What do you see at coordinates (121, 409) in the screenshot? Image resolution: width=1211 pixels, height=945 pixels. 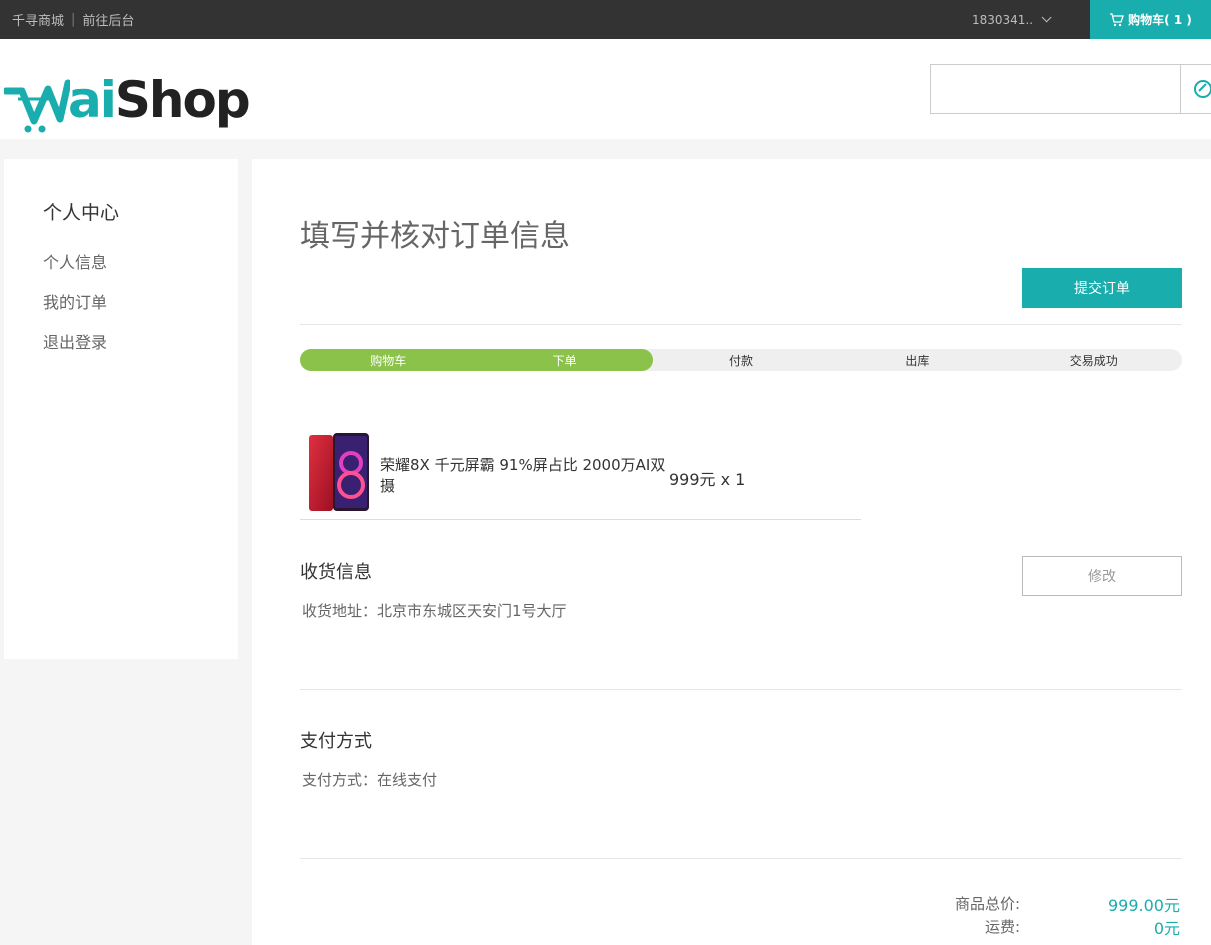 I see `sidebar: 个人中心 个人信息 我的订单 退出登录` at bounding box center [121, 409].